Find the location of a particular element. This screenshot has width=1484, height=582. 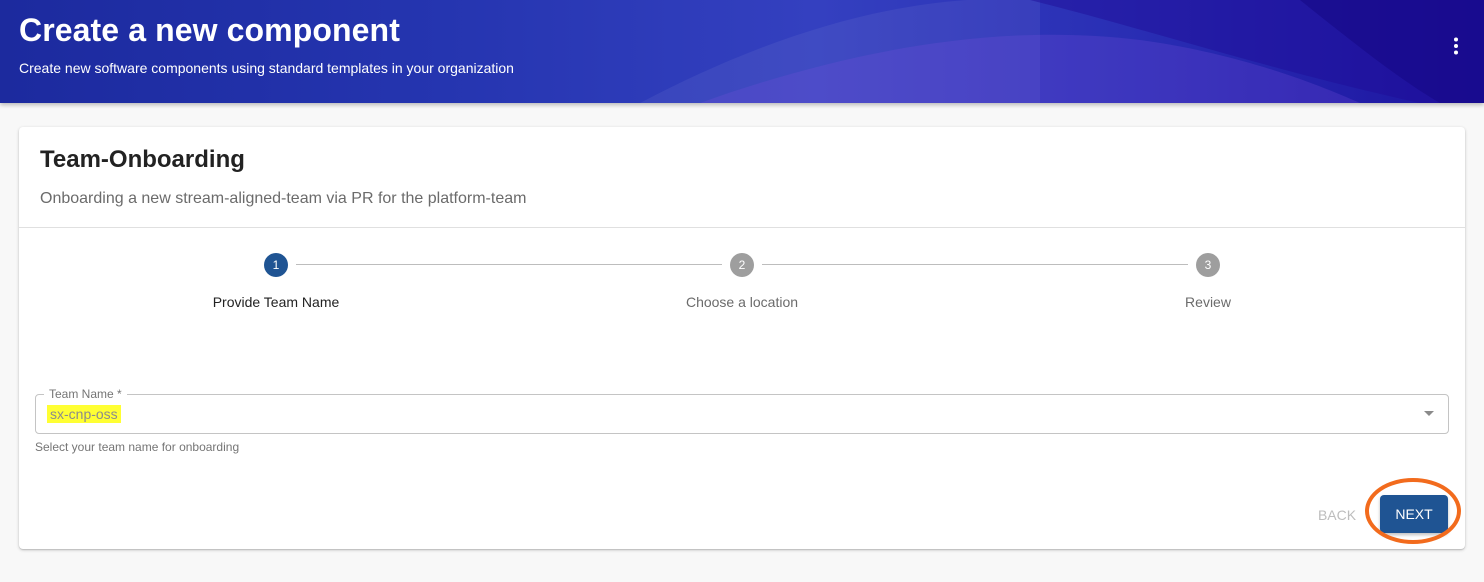

step-3-circle: 3 is located at coordinates (1208, 265).